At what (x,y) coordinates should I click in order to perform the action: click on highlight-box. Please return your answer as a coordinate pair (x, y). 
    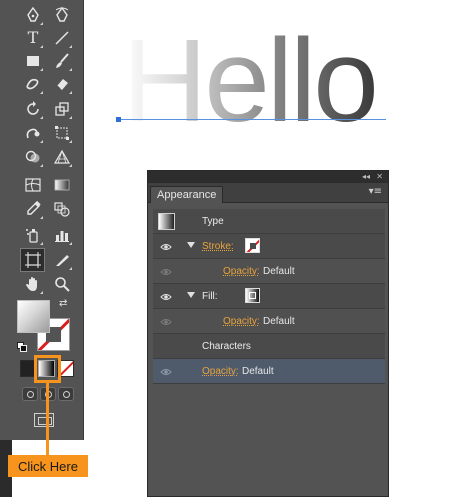
    Looking at the image, I should click on (47, 369).